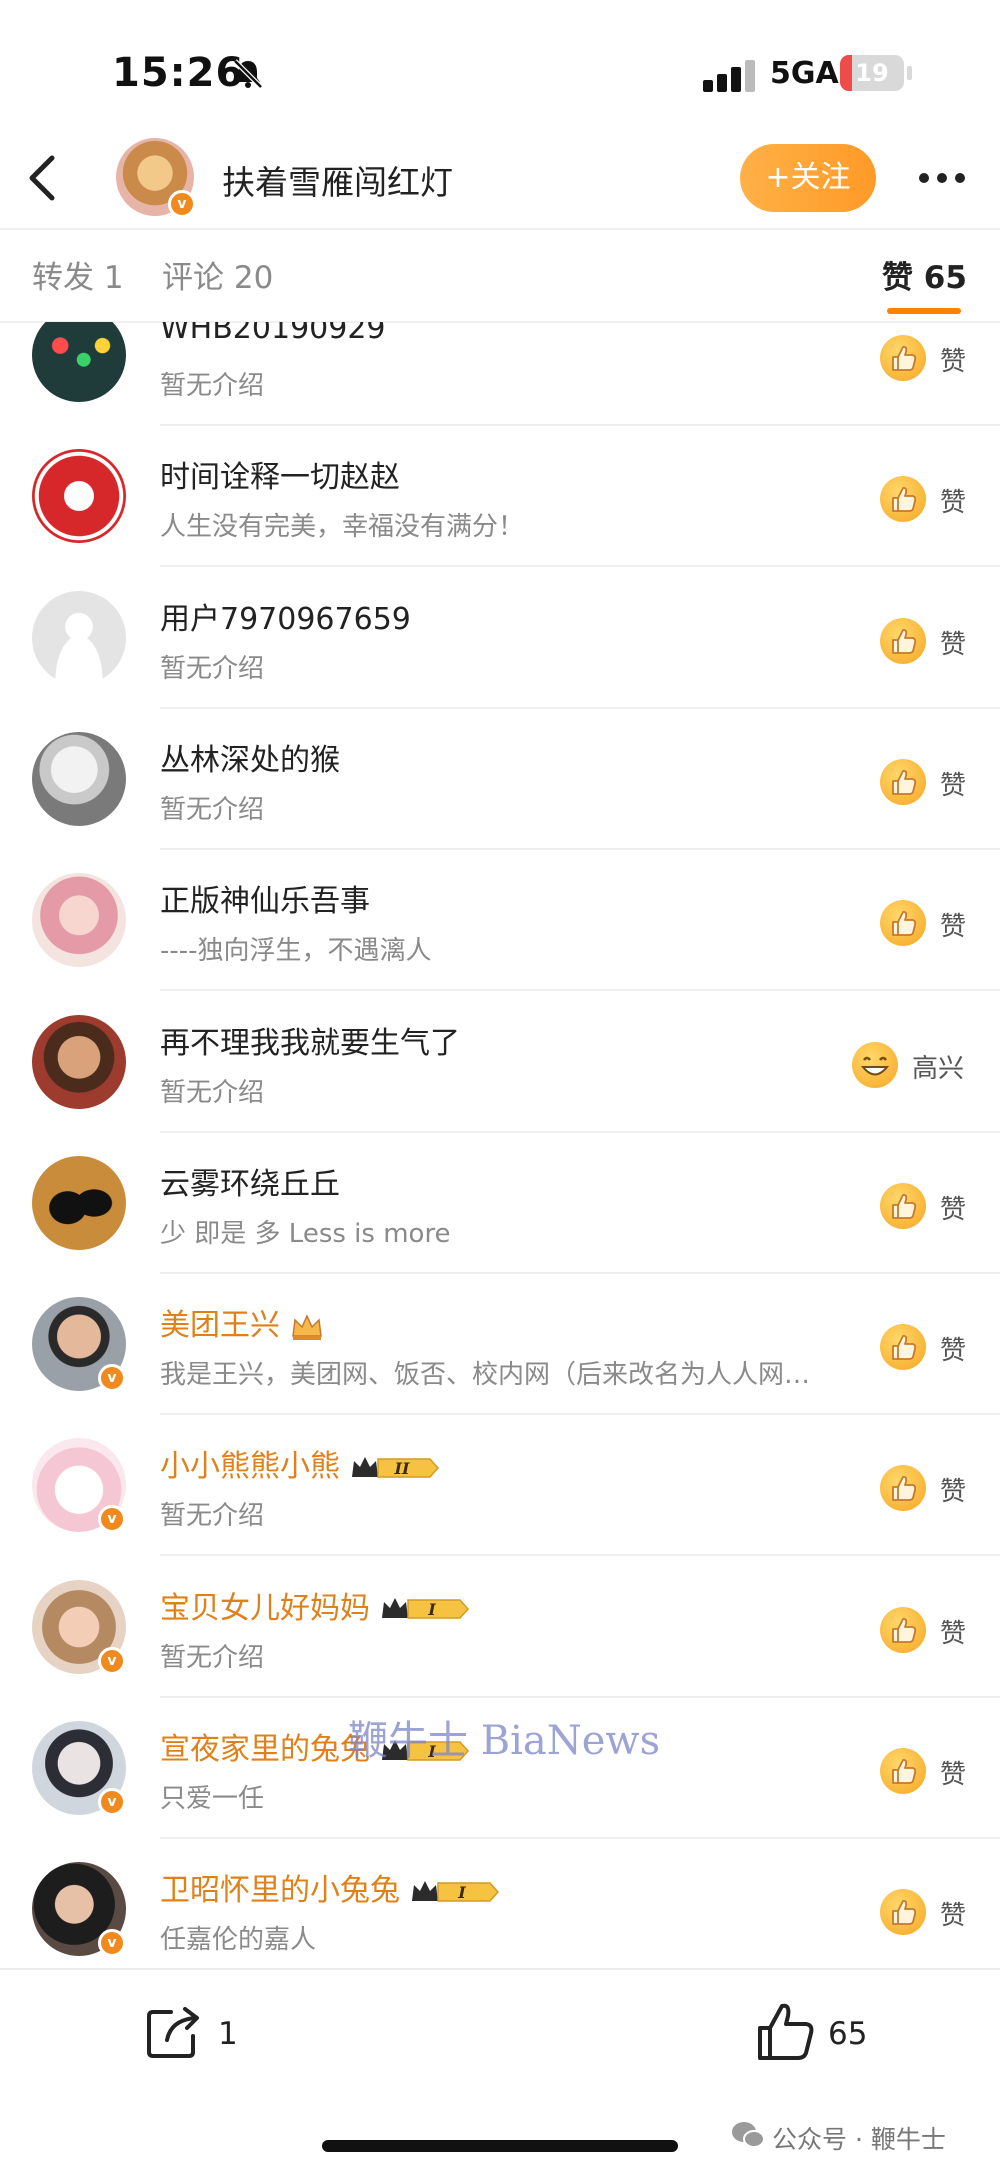 The image size is (1000, 2172). I want to click on status-bar: 15:26 5GA 19, so click(500, 65).